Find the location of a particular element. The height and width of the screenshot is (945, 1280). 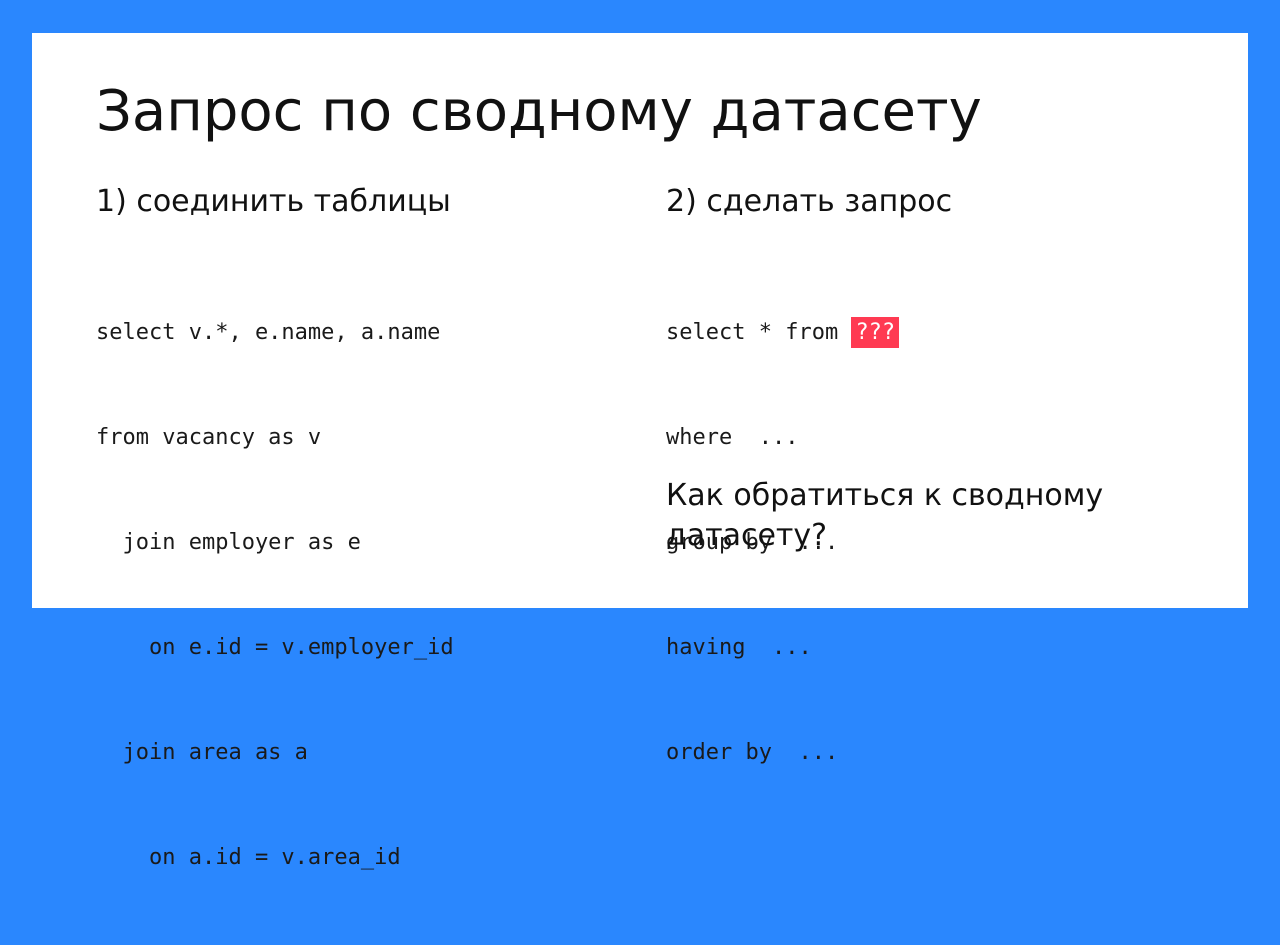

code-line: from vacancy as v is located at coordinates (209, 437).